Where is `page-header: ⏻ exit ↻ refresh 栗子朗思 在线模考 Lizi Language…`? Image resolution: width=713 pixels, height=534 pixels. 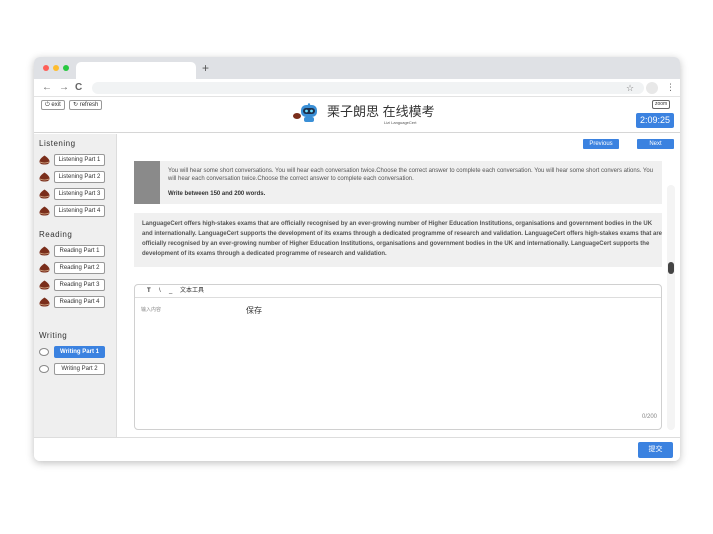
page-header: ⏻ exit ↻ refresh 栗子朗思 在线模考 Lizi Language… is located at coordinates (357, 115).